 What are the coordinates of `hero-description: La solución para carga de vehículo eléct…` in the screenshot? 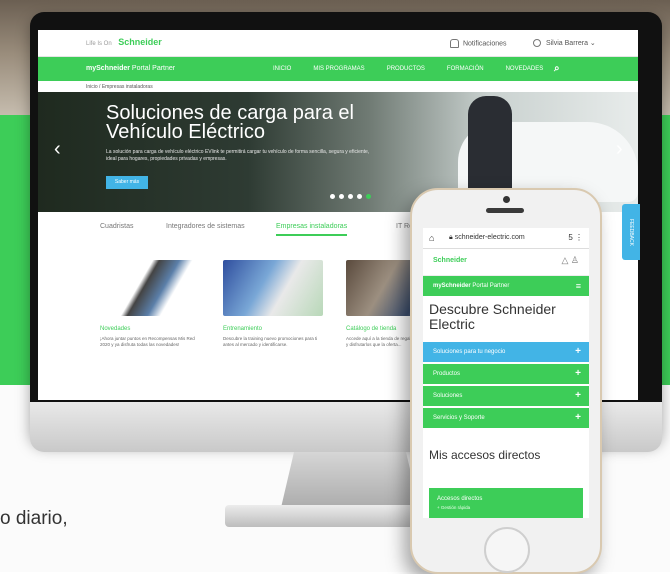 It's located at (238, 155).